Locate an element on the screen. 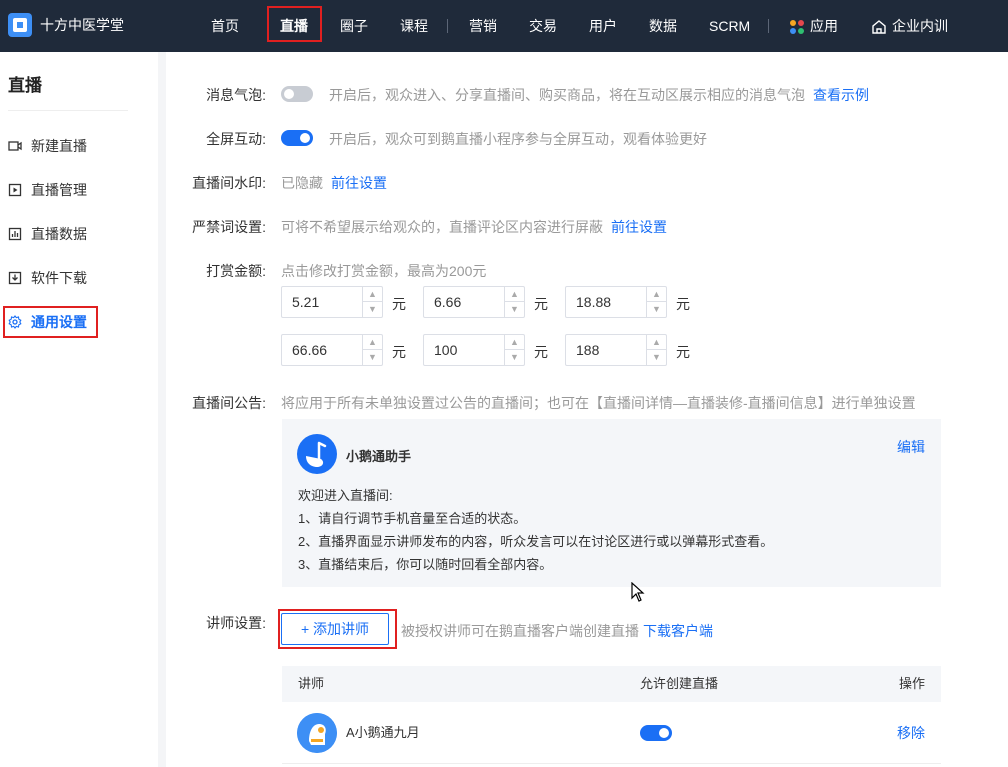 The image size is (1008, 767). nav-item-users: 用户 is located at coordinates (603, 26).